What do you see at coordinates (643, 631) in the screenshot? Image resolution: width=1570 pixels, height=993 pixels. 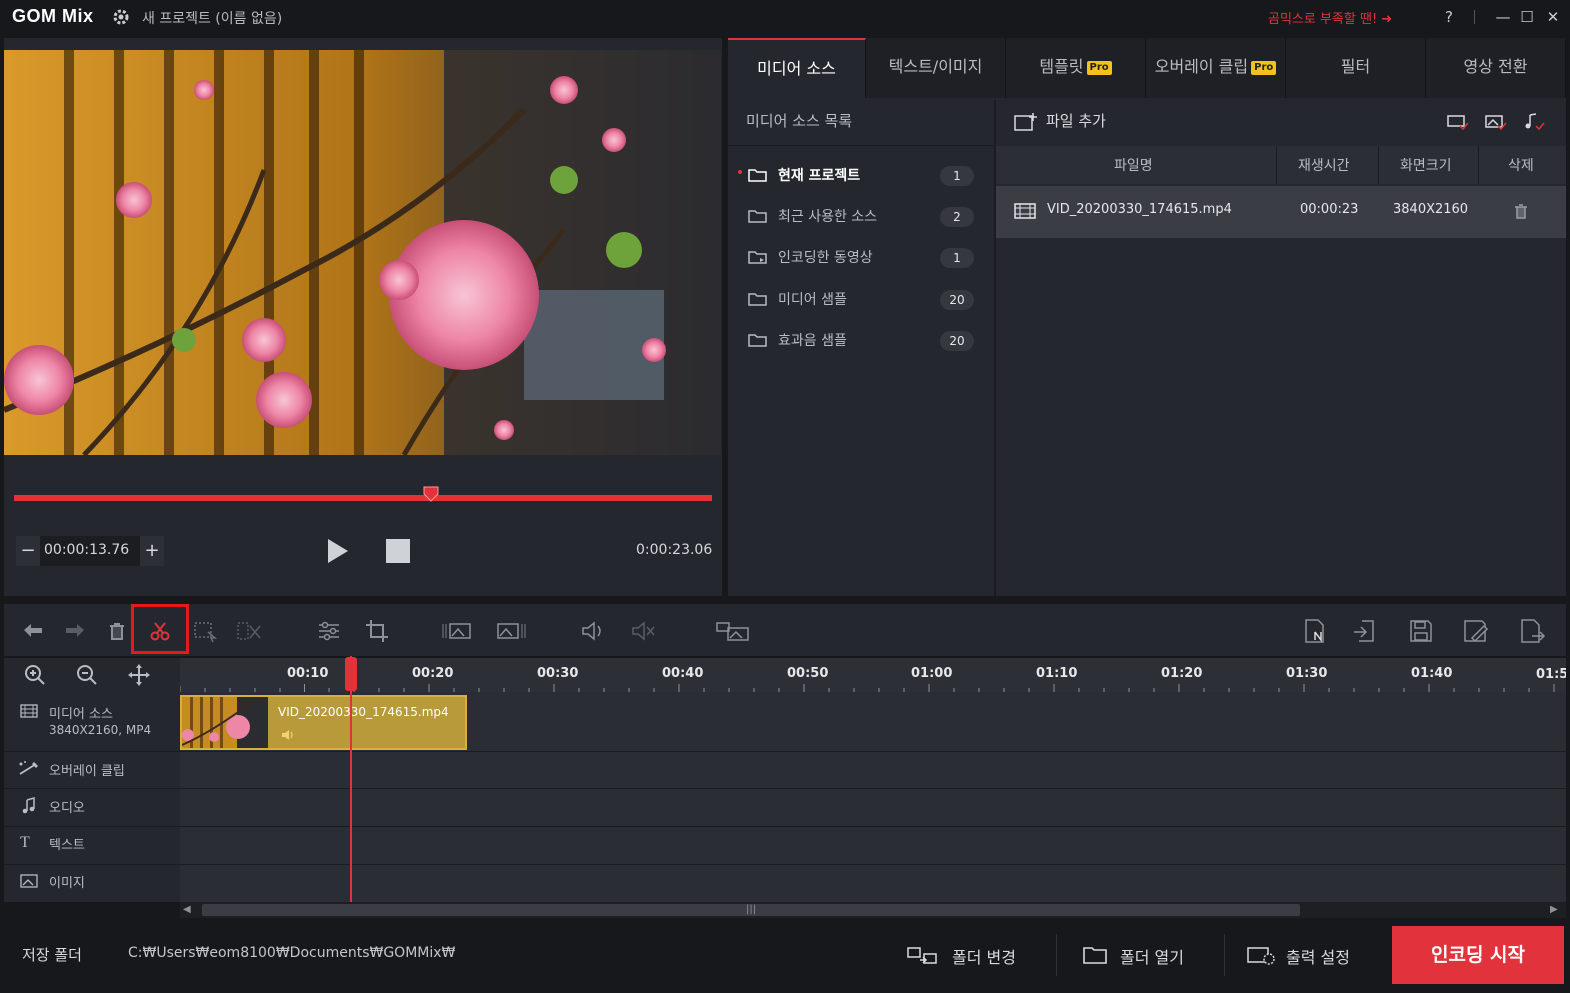 I see `mute-icon` at bounding box center [643, 631].